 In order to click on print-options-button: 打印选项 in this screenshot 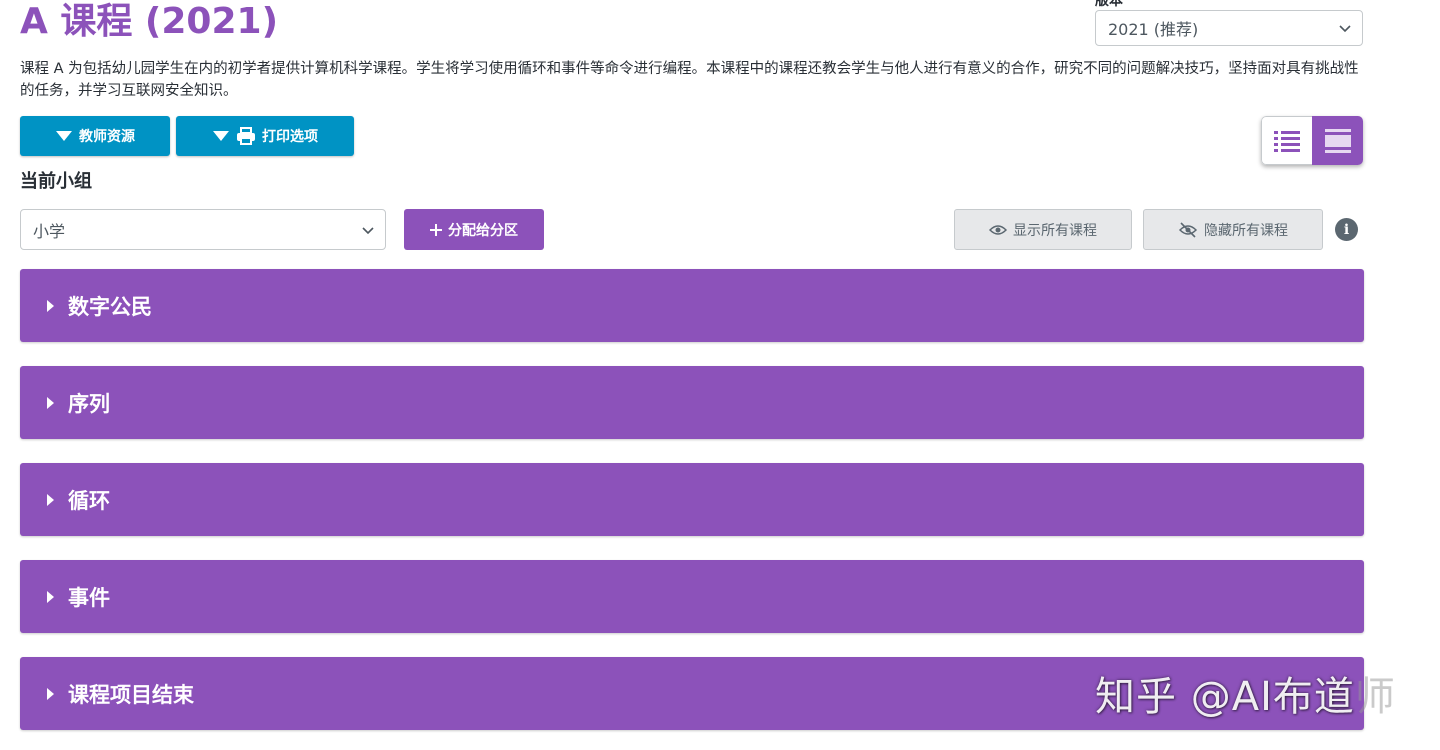, I will do `click(265, 136)`.